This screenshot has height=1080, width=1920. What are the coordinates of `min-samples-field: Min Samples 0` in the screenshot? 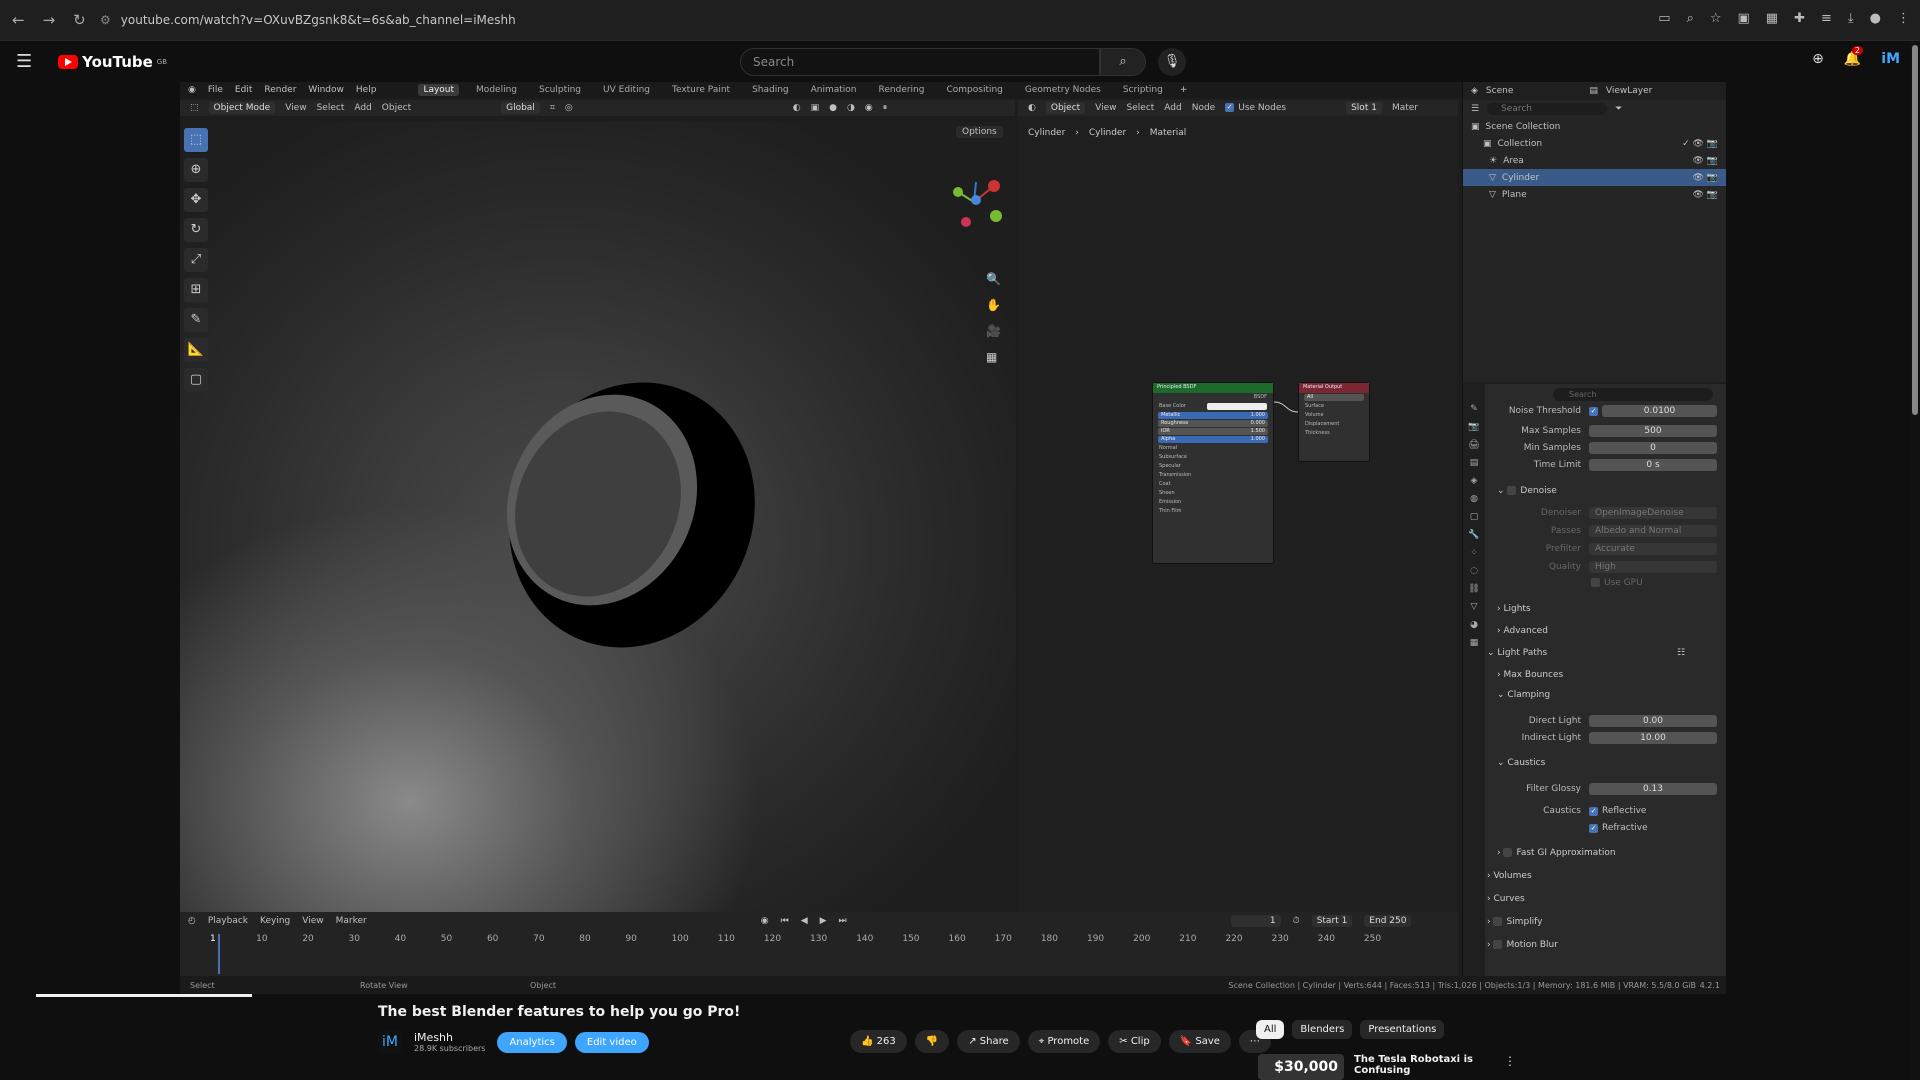 It's located at (1605, 448).